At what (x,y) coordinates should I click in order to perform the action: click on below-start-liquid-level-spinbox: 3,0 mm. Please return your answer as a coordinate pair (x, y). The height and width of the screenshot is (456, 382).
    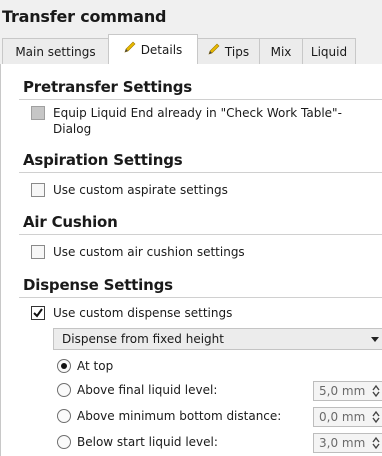
    Looking at the image, I should click on (347, 443).